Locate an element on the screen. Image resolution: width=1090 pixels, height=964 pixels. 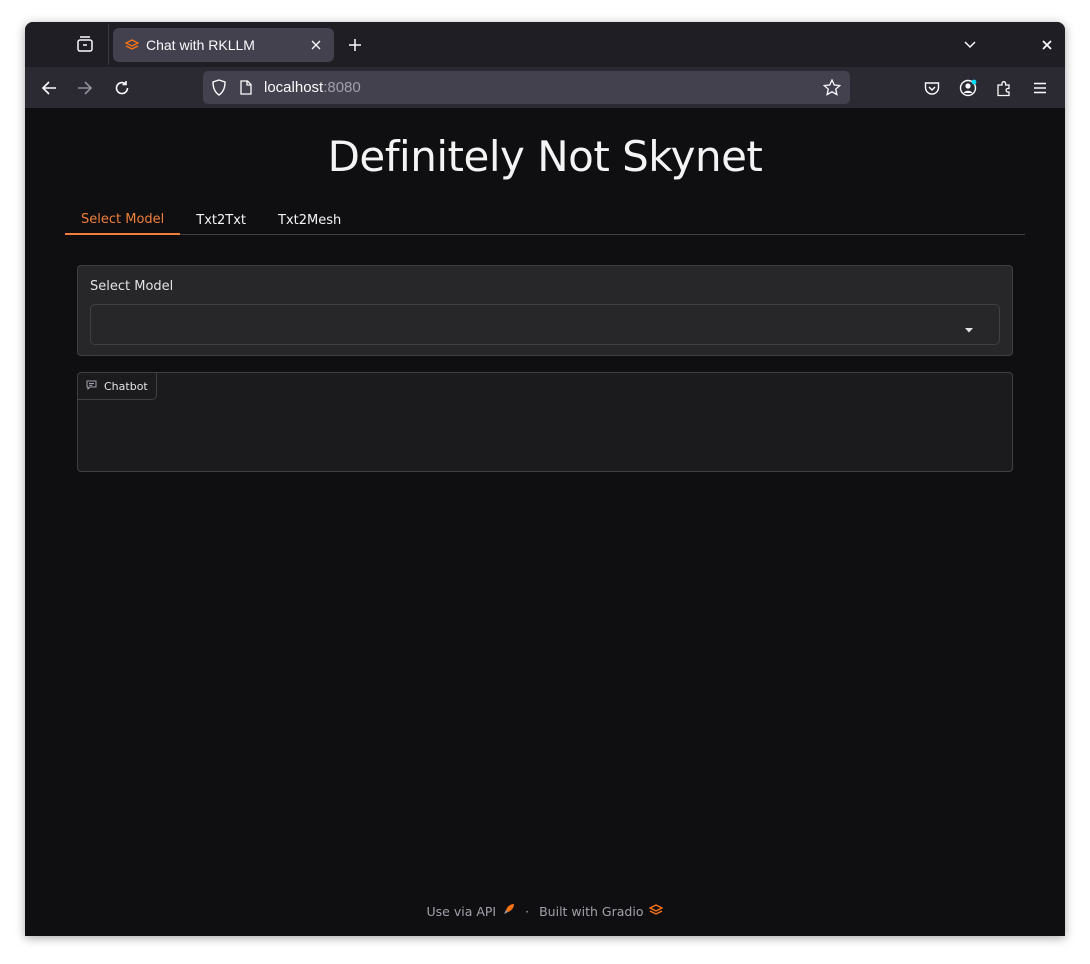
chevron-down-icon is located at coordinates (970, 45).